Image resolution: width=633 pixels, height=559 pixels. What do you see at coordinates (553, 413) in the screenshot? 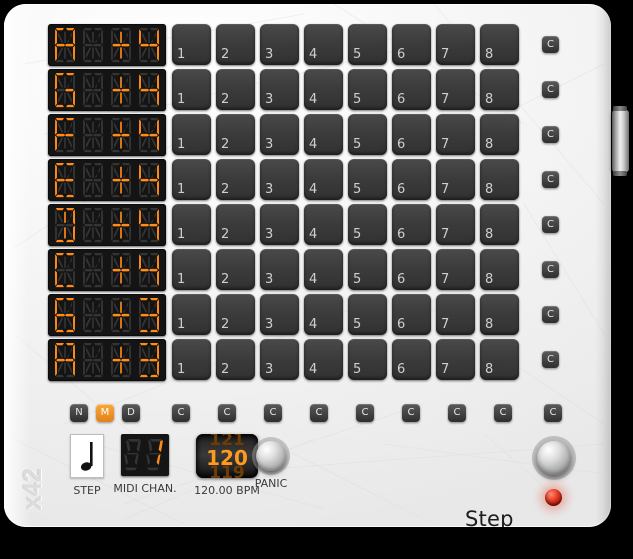
I see `clear-all-button: C` at bounding box center [553, 413].